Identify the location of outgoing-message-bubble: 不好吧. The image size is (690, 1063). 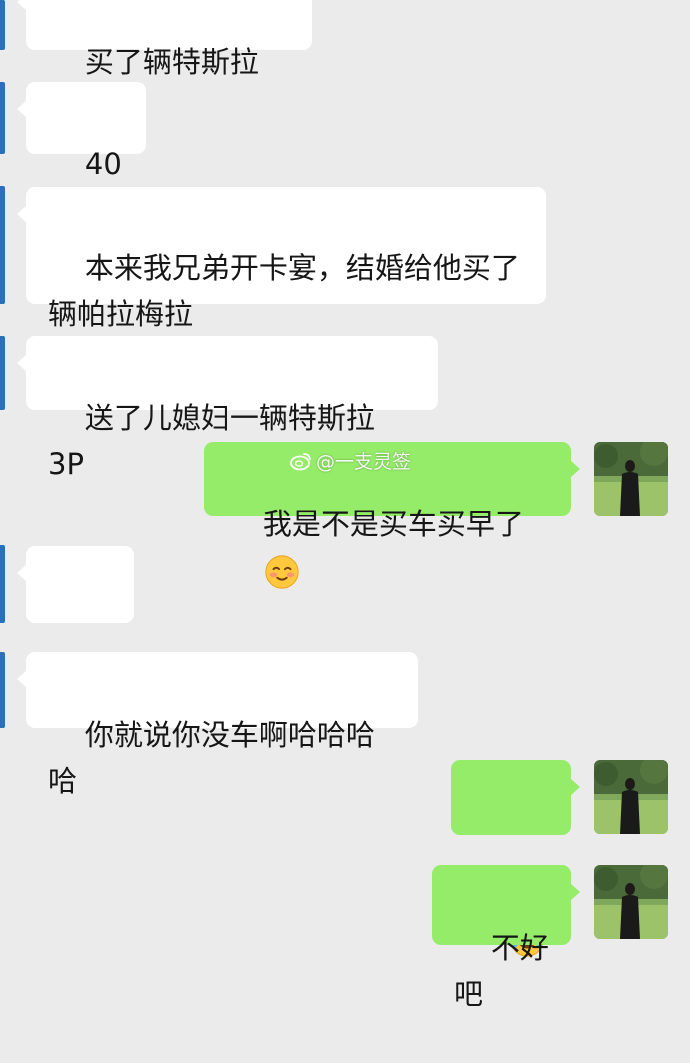
(506, 938).